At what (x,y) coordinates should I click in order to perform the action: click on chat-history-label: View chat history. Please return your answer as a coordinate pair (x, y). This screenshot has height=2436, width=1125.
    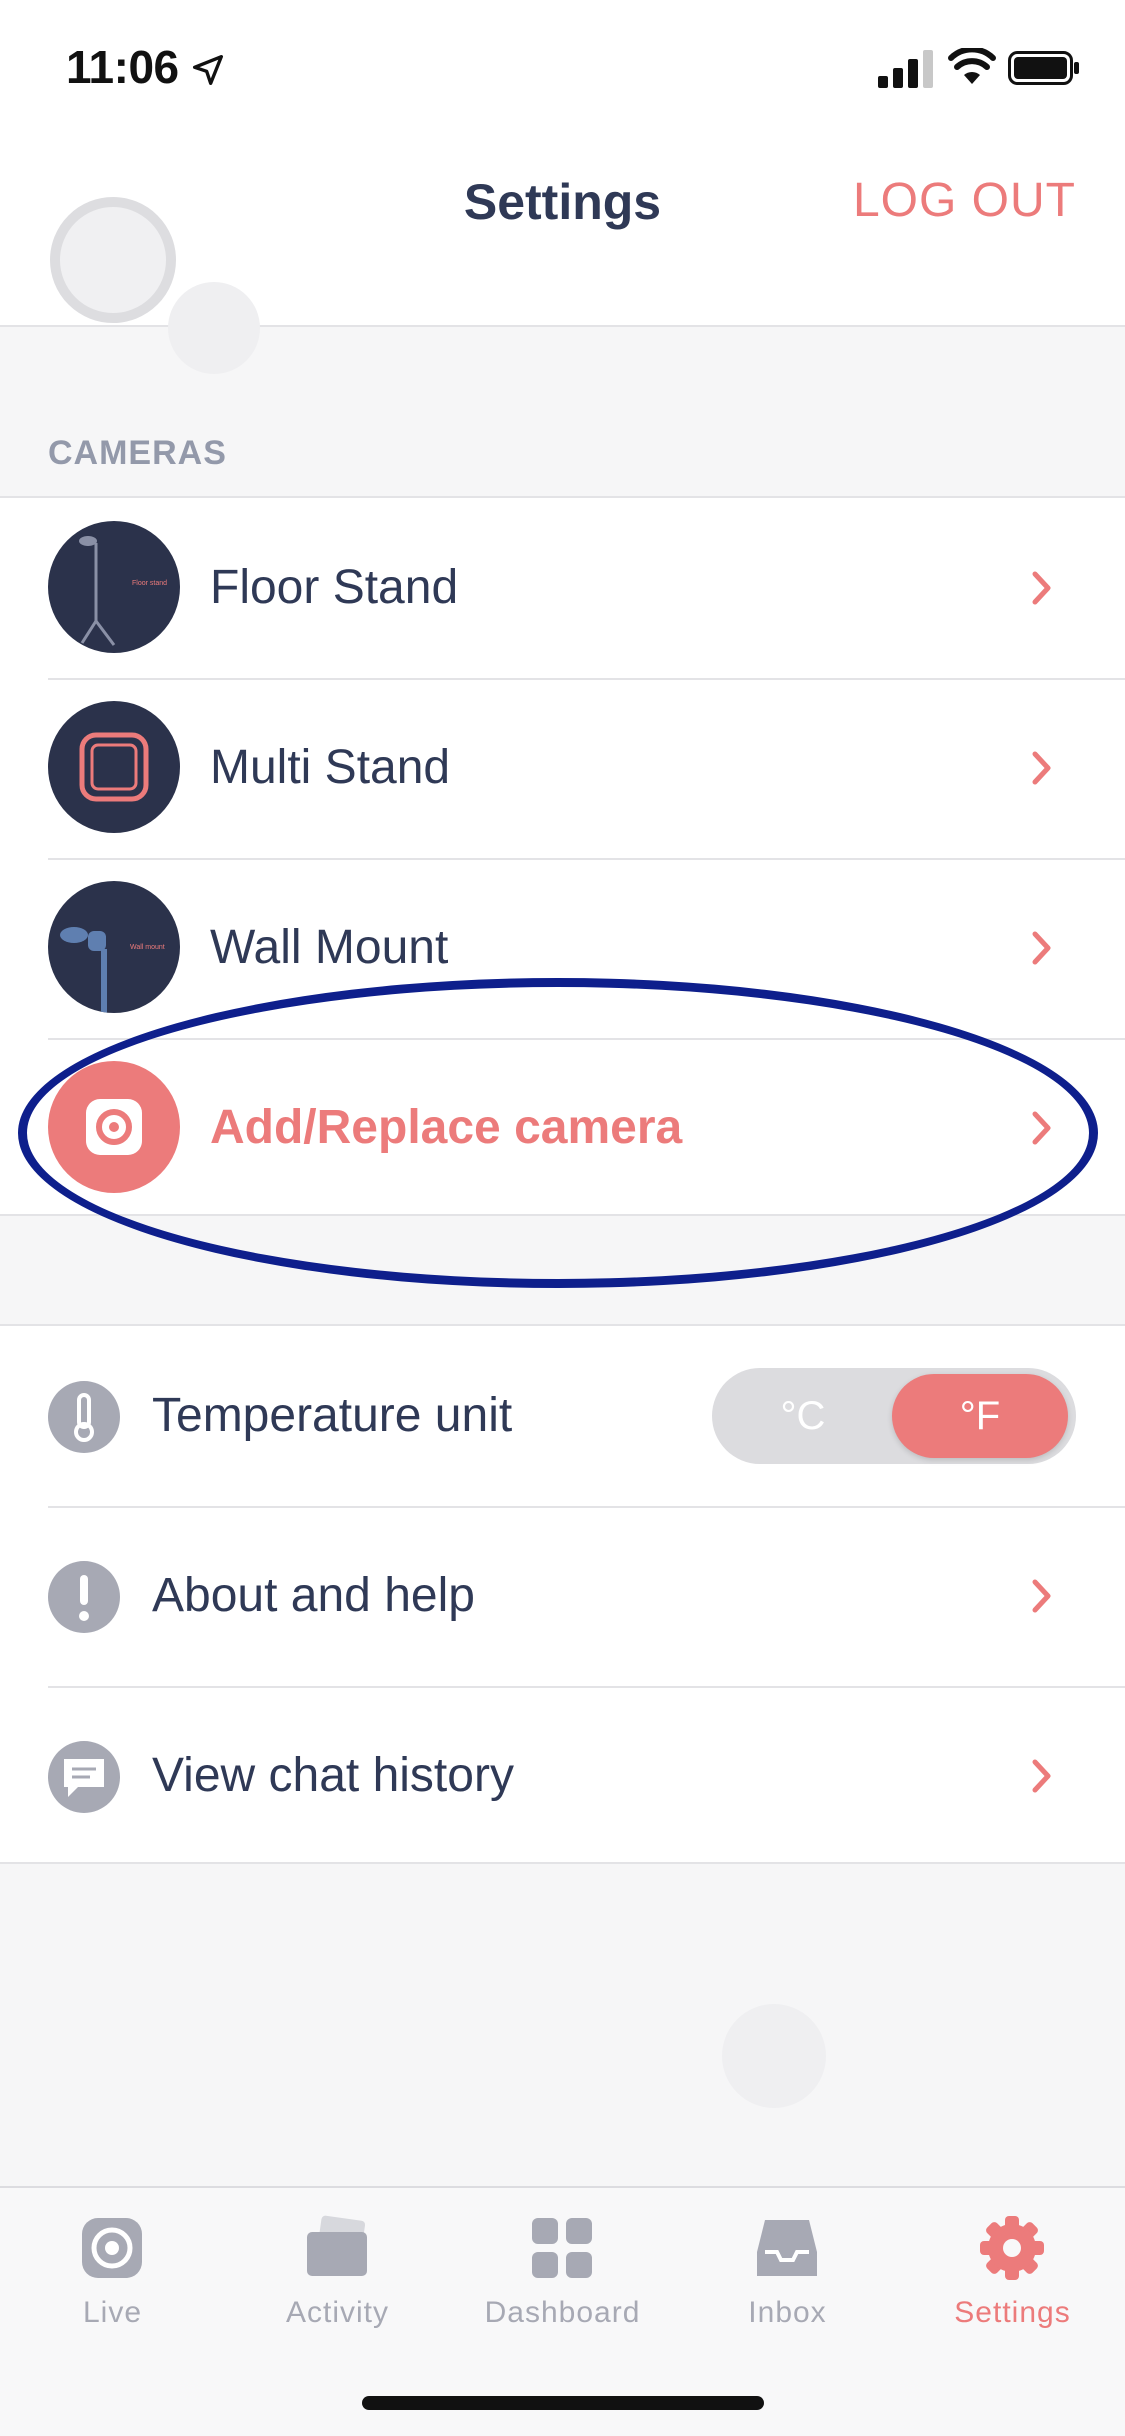
    Looking at the image, I should click on (333, 1775).